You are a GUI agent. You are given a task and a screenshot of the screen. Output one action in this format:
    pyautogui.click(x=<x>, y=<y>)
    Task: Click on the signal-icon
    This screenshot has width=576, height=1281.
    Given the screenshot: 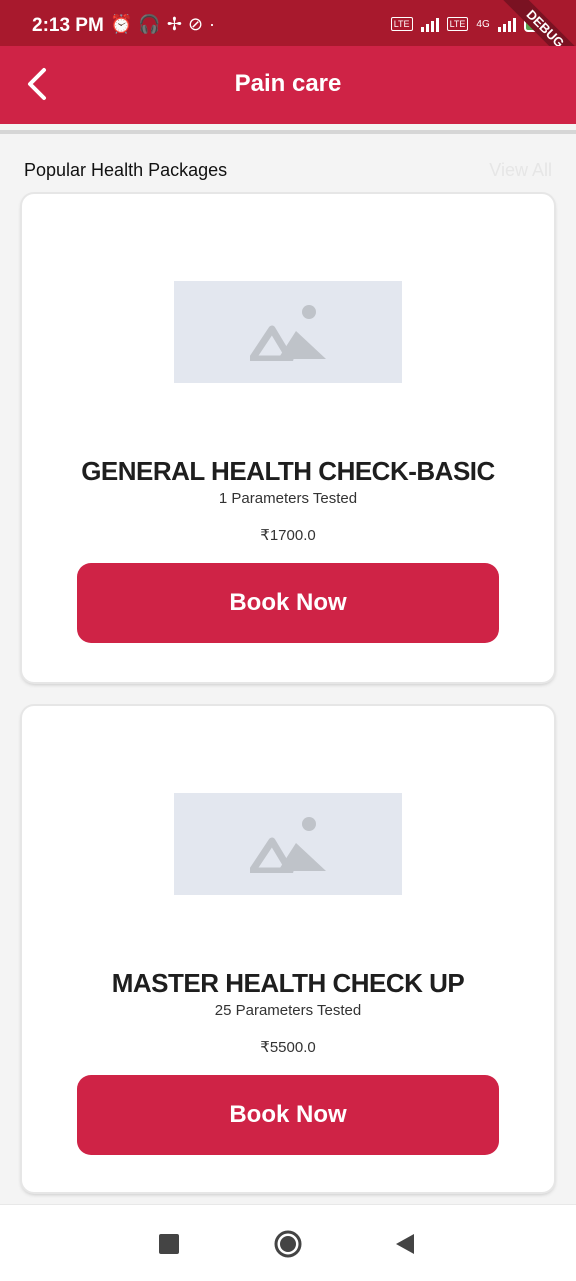 What is the action you would take?
    pyautogui.click(x=429, y=24)
    